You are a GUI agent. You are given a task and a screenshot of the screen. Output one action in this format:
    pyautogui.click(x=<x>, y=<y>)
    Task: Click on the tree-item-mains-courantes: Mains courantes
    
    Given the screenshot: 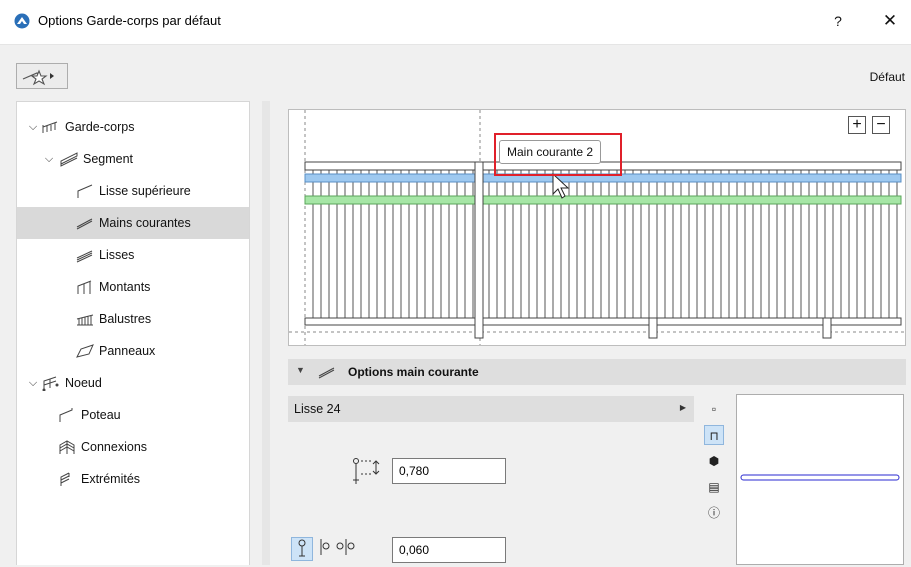 What is the action you would take?
    pyautogui.click(x=133, y=223)
    